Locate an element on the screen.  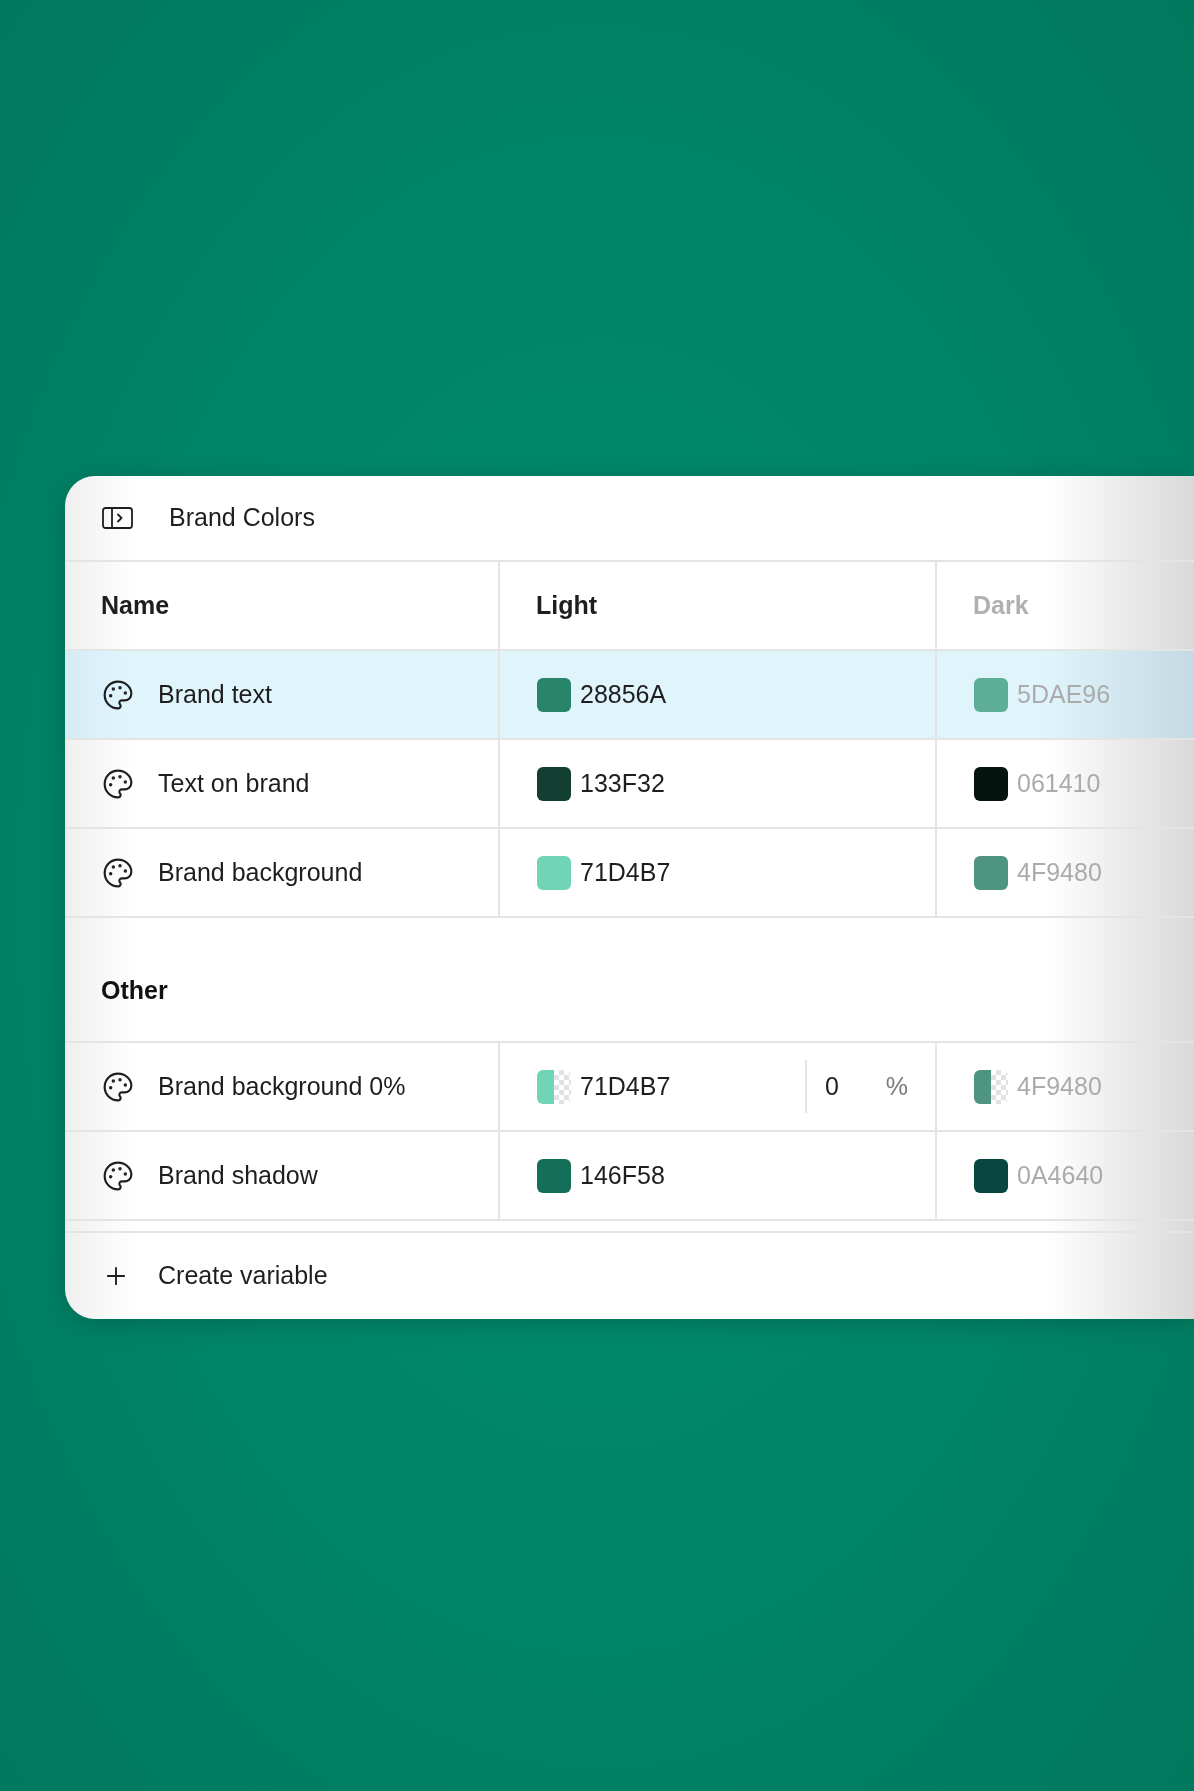
hex-value: 28856A is located at coordinates (623, 694).